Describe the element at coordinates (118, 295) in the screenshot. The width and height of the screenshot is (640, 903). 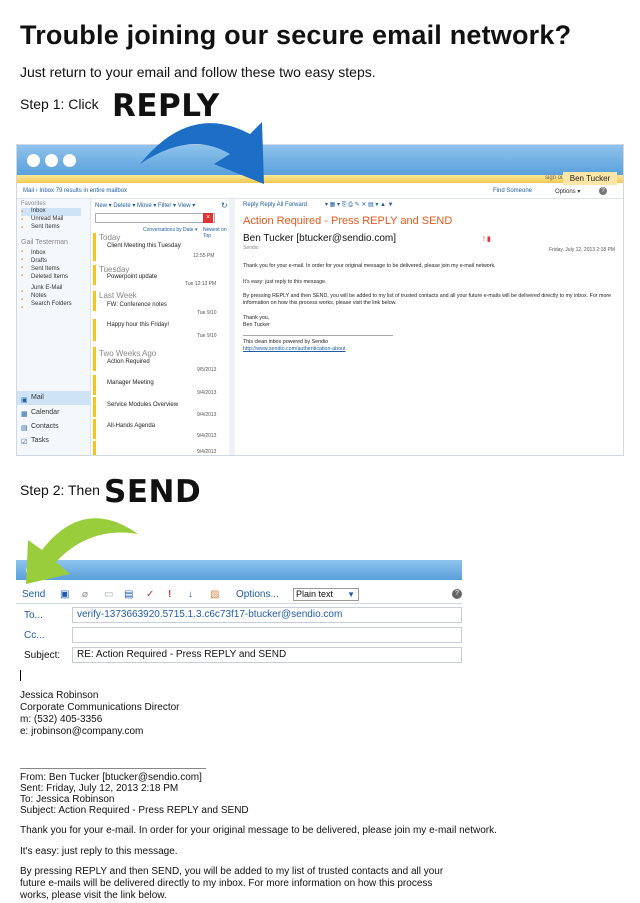
I see `group-header: Last Week` at that location.